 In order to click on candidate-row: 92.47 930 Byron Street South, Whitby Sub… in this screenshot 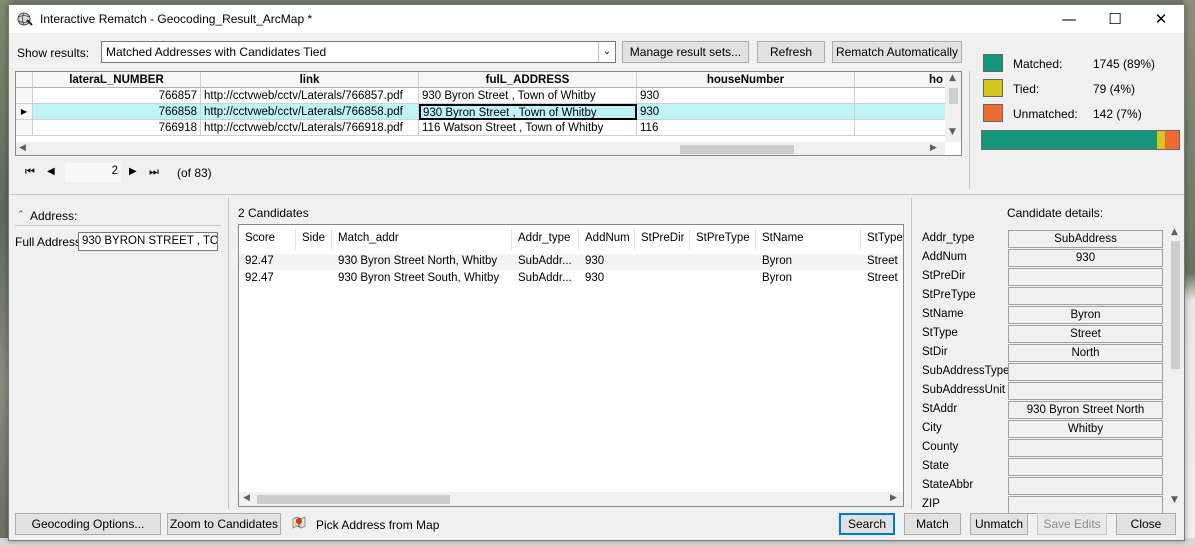, I will do `click(571, 279)`.